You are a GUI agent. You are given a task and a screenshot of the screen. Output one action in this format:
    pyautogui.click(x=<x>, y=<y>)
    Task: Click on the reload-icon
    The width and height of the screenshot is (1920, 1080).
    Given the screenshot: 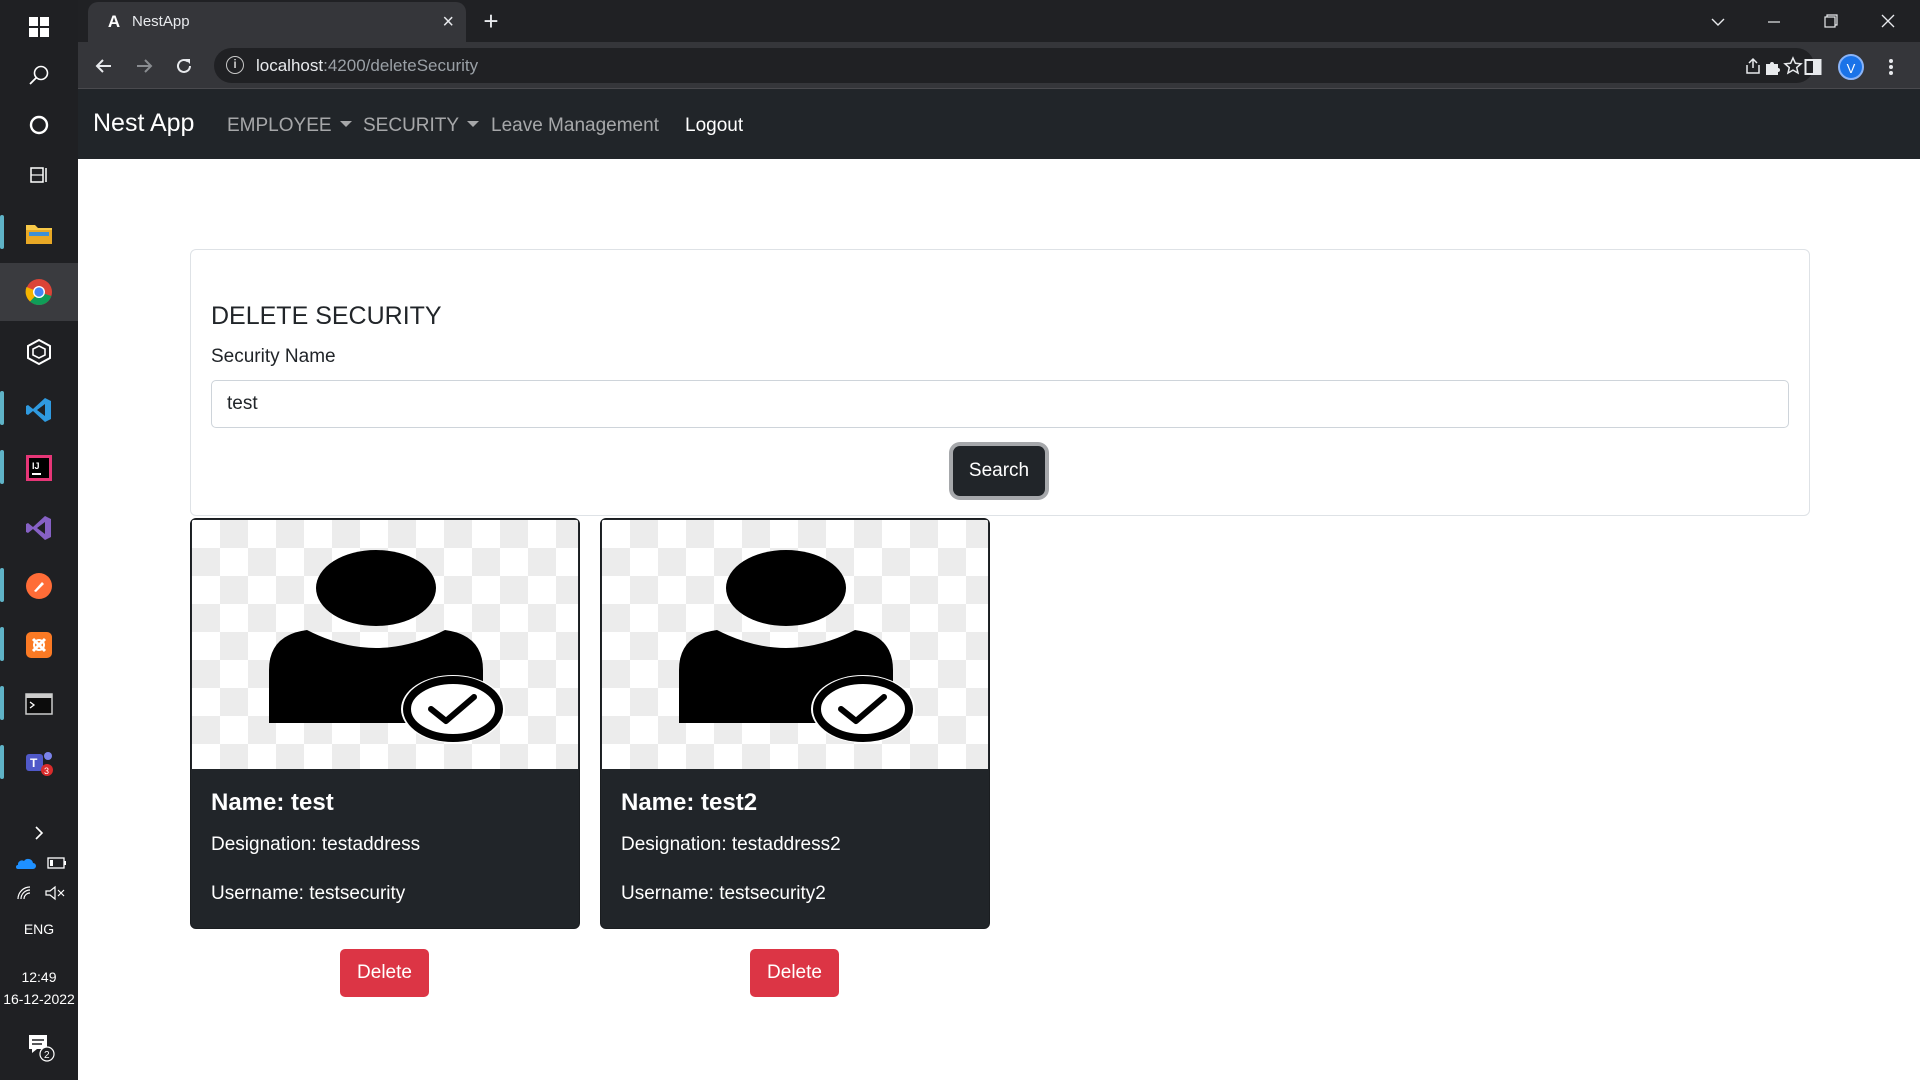 What is the action you would take?
    pyautogui.click(x=184, y=66)
    